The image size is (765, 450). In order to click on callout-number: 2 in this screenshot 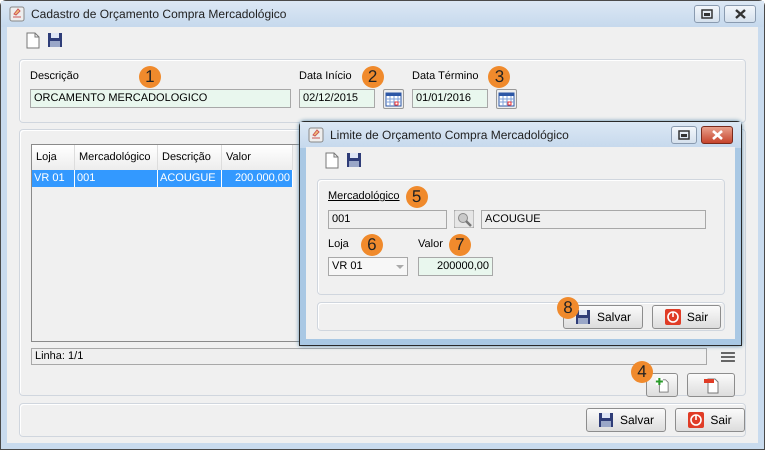, I will do `click(373, 77)`.